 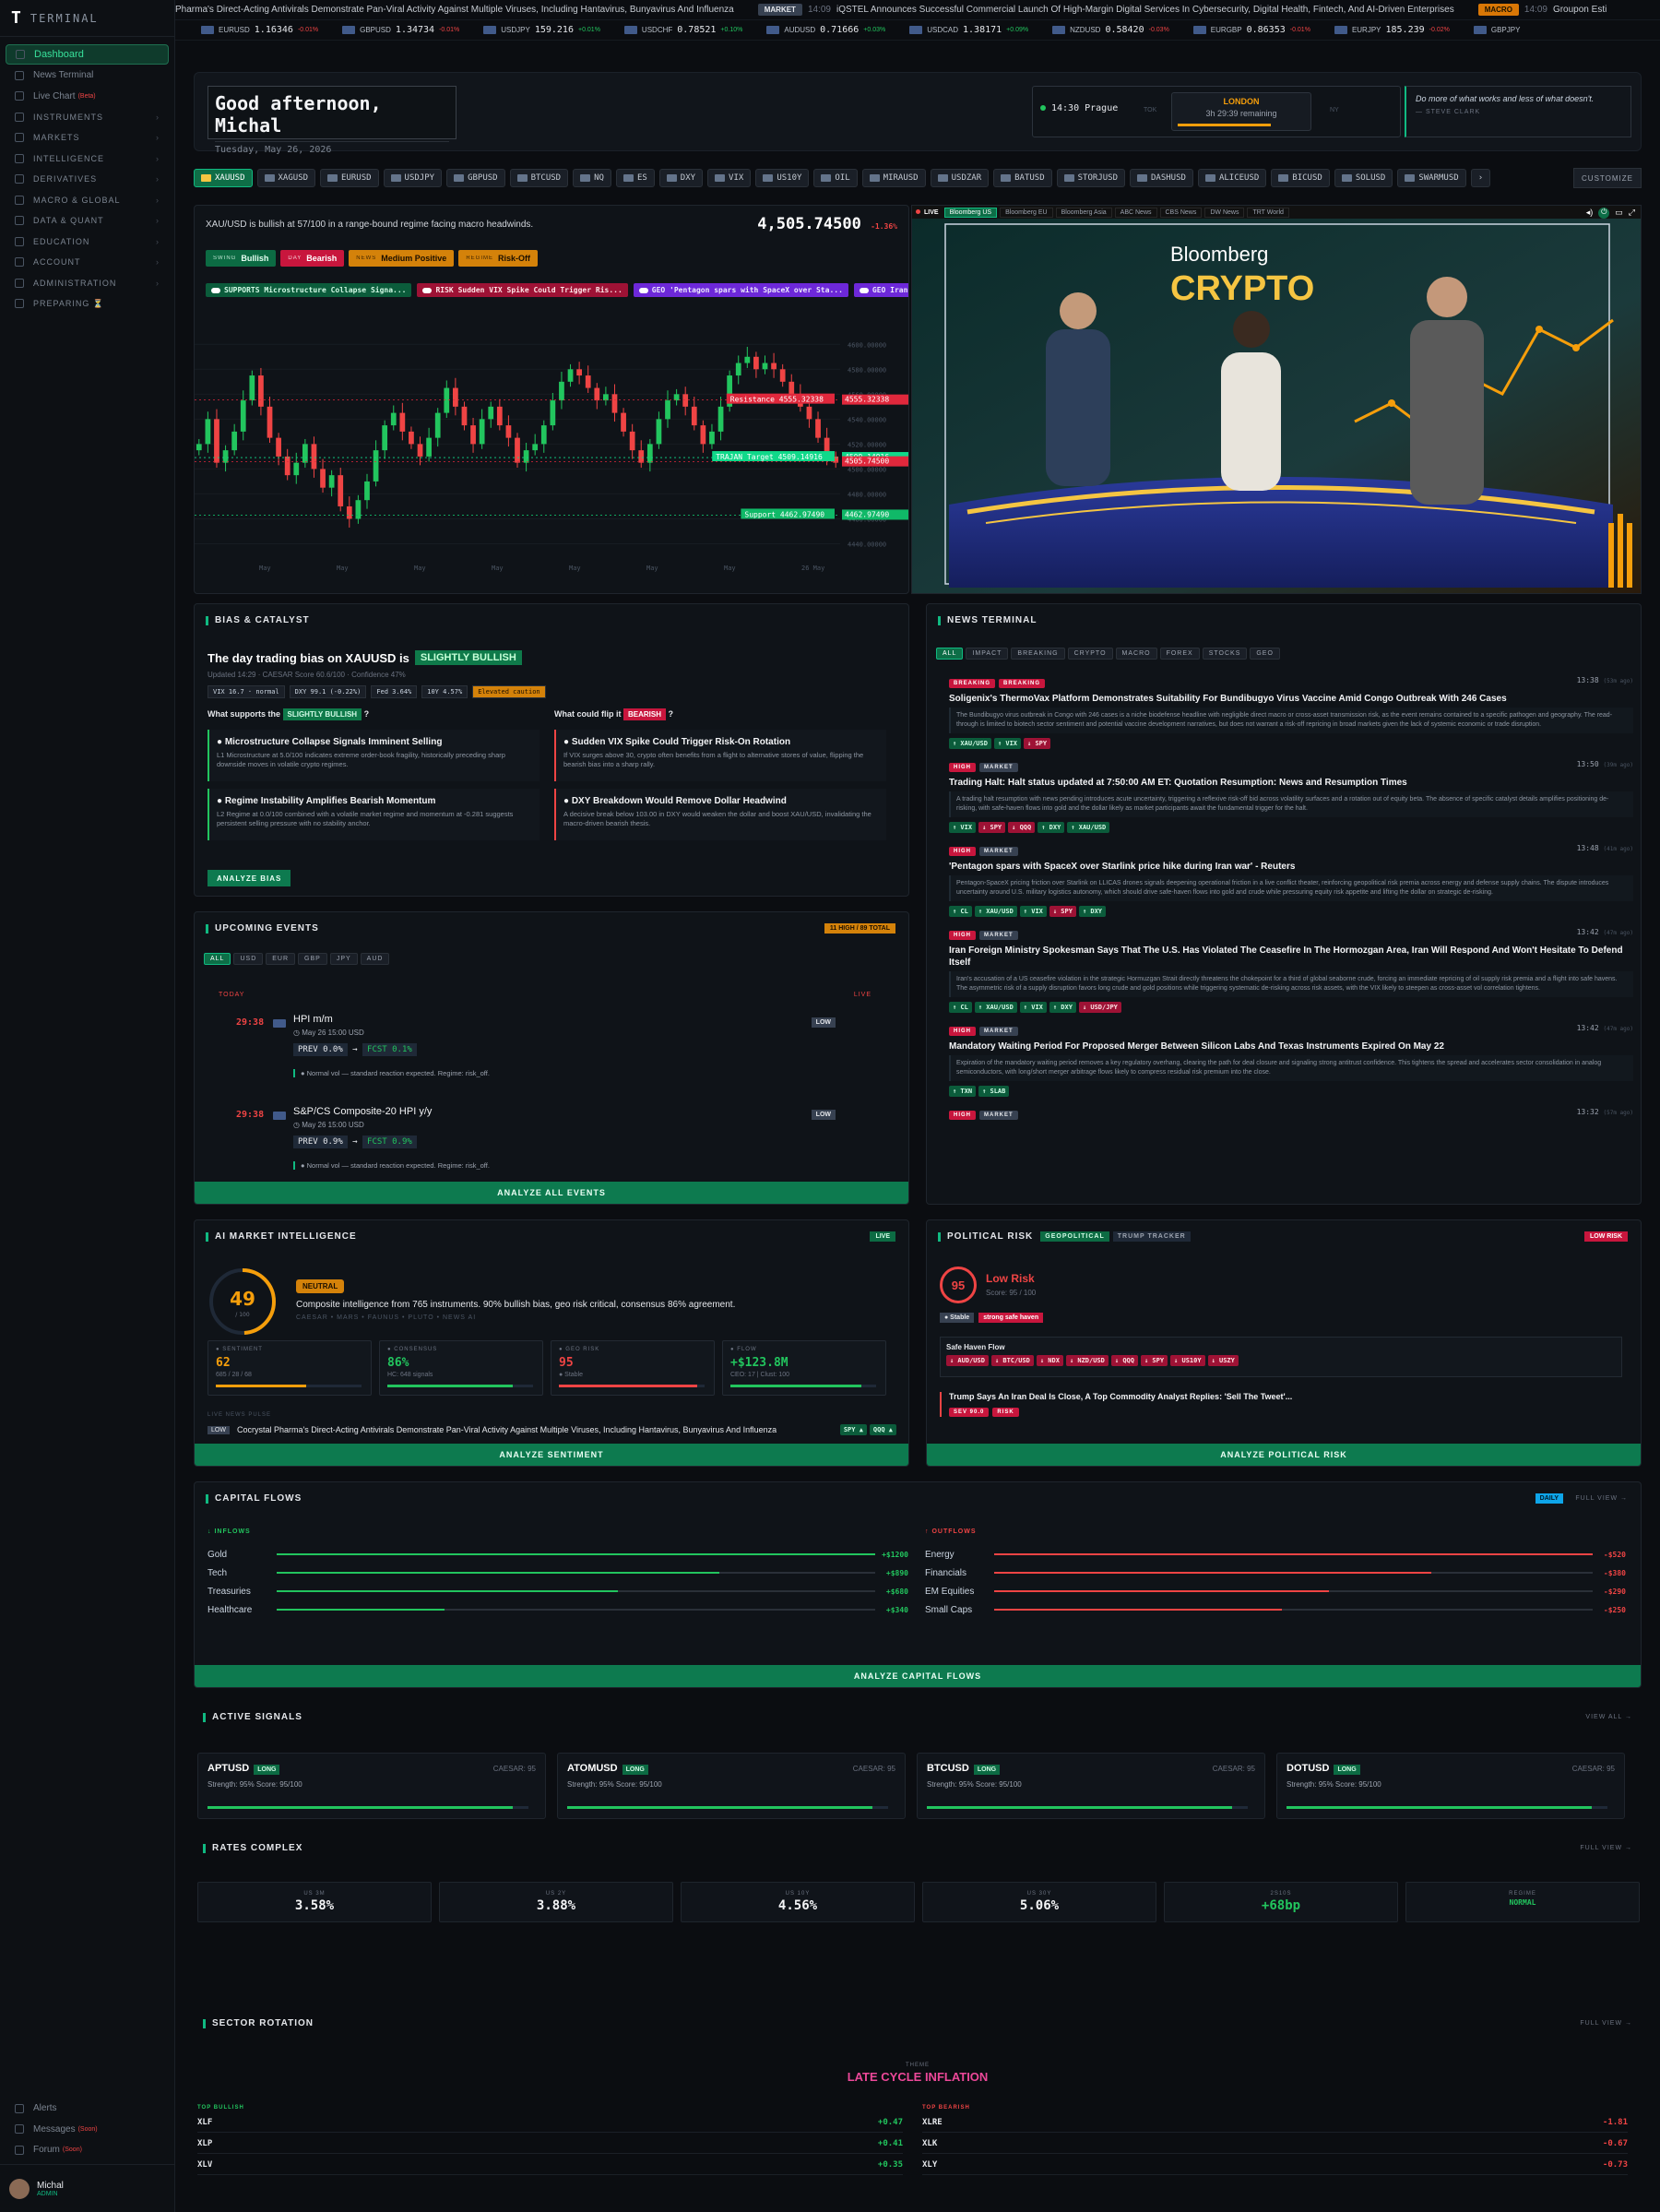 What do you see at coordinates (87, 75) in the screenshot?
I see `sidebar-item-news-terminal: News Terminal` at bounding box center [87, 75].